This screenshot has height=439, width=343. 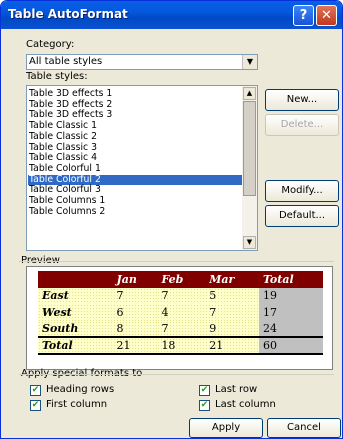 What do you see at coordinates (236, 389) in the screenshot?
I see `last-row-label: Last row` at bounding box center [236, 389].